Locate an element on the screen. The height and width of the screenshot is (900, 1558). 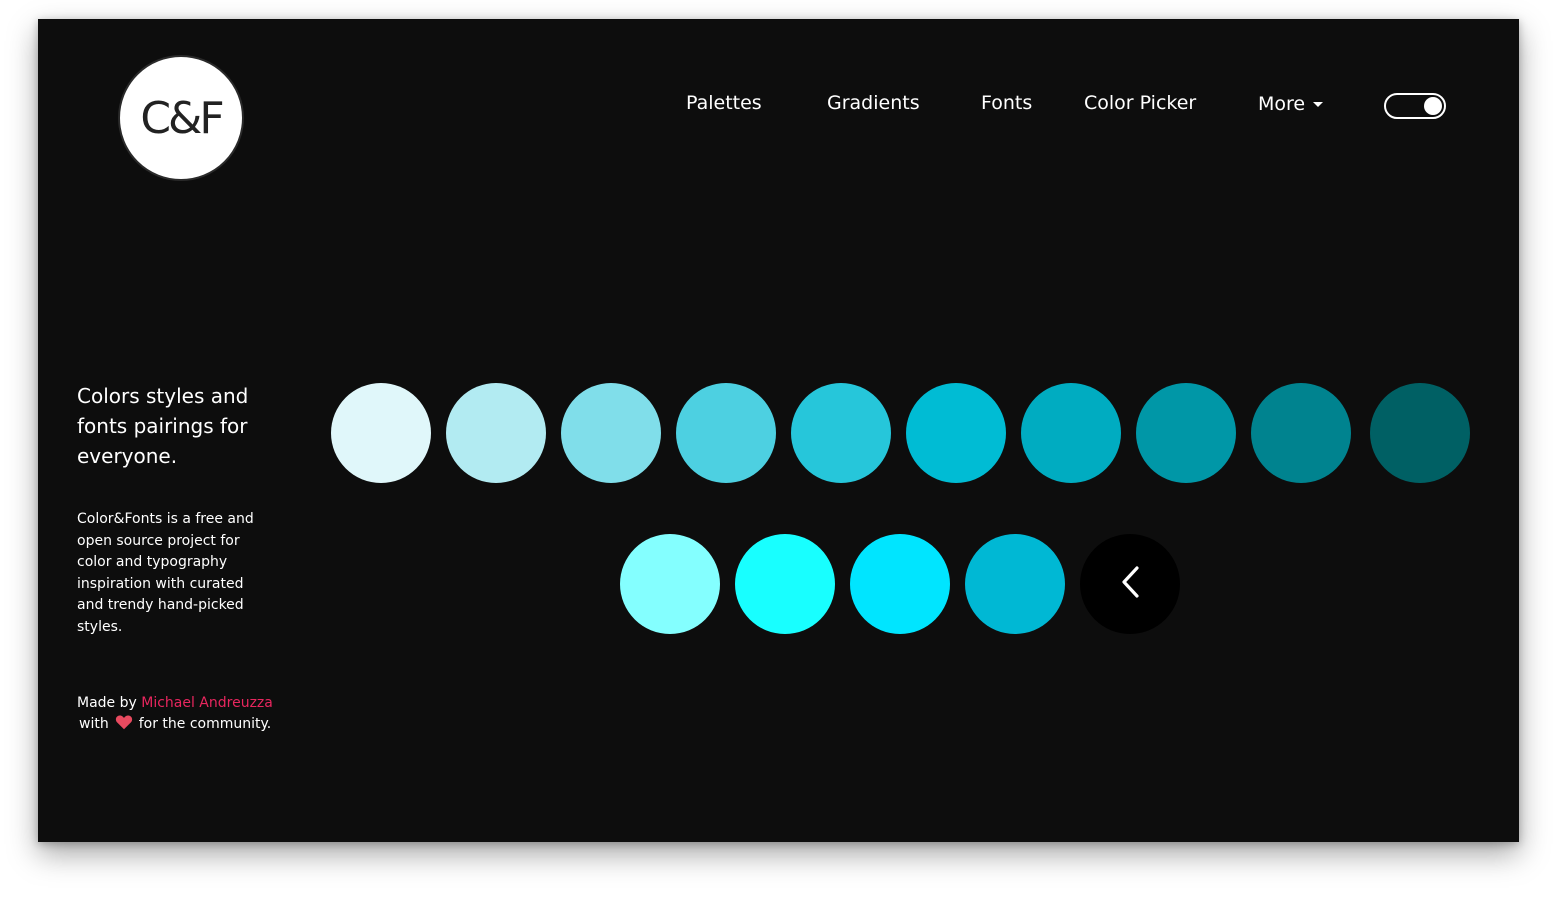
heart-icon is located at coordinates (124, 725).